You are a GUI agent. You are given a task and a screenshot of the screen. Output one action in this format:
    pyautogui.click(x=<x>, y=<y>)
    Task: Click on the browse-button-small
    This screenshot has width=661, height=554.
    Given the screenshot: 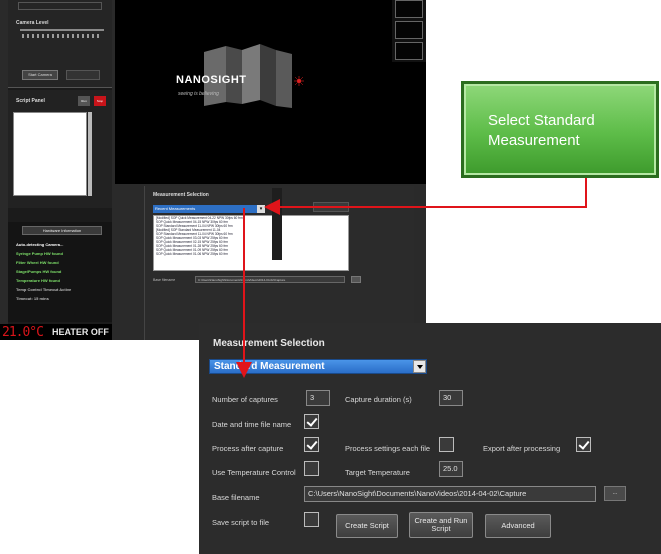 What is the action you would take?
    pyautogui.click(x=356, y=279)
    